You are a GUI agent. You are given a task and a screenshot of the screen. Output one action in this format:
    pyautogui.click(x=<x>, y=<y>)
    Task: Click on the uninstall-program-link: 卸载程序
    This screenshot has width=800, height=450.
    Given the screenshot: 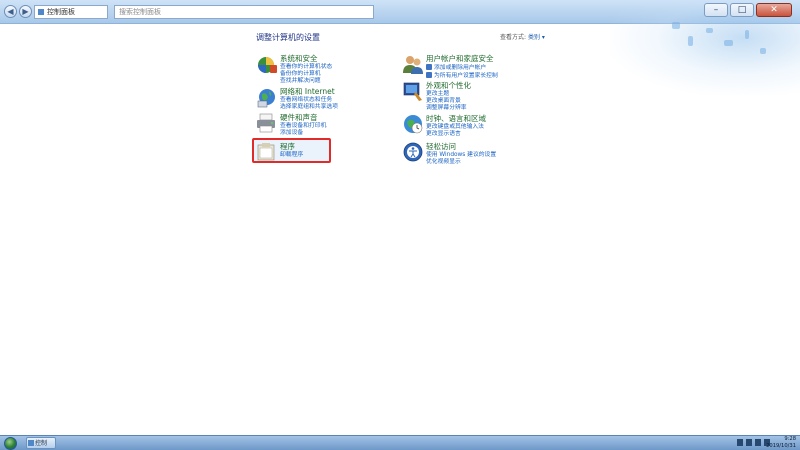 What is the action you would take?
    pyautogui.click(x=291, y=155)
    